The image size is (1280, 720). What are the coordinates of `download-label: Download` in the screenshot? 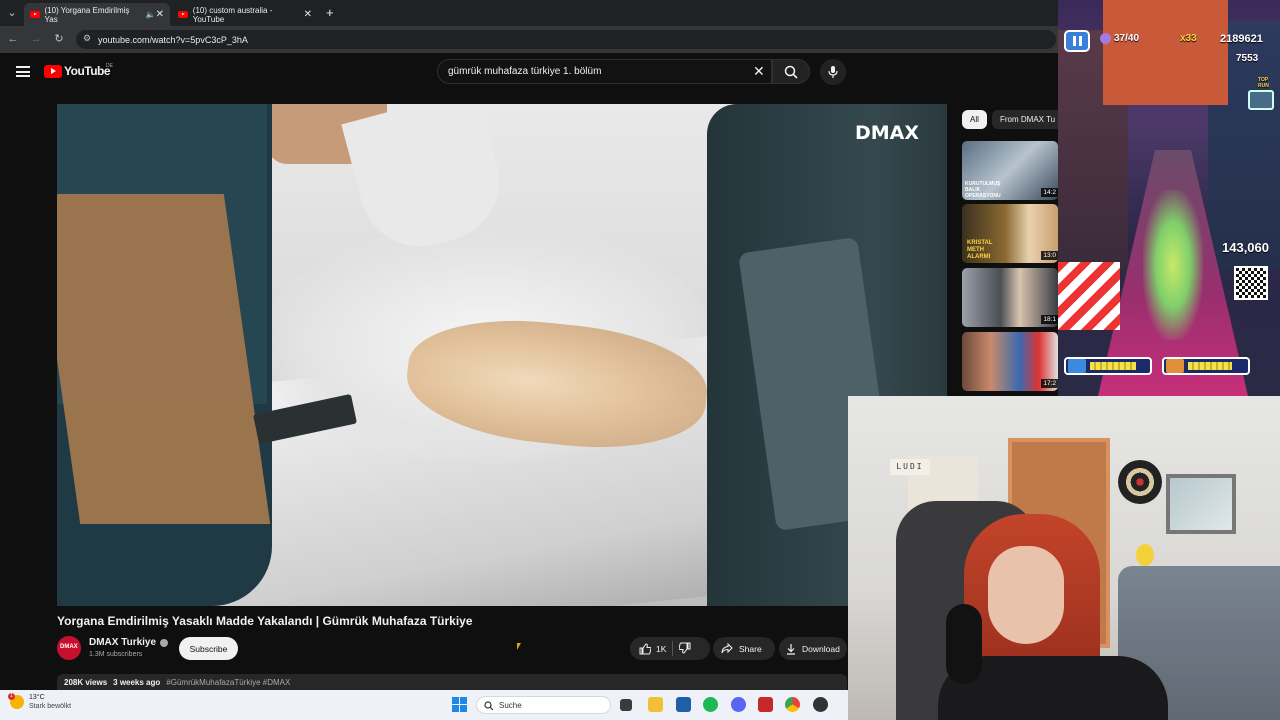 It's located at (821, 648).